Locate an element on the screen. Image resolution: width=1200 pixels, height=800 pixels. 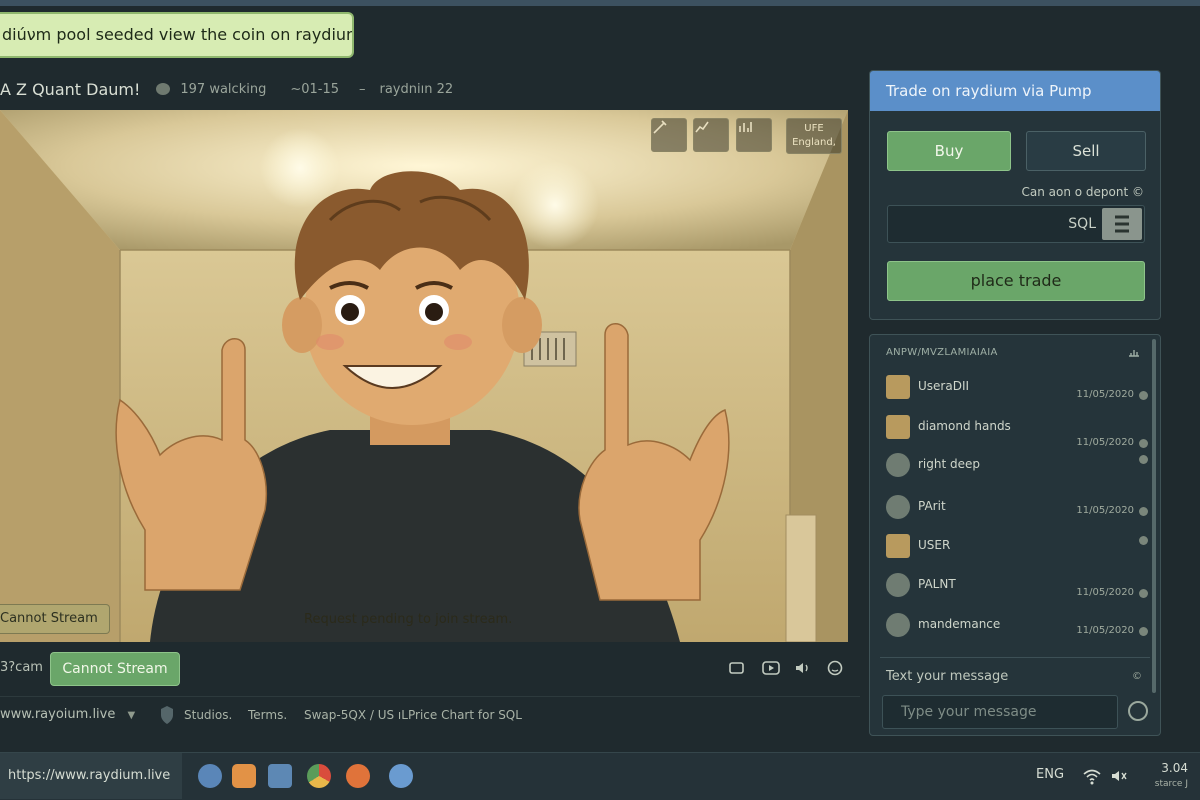
channel-name: raydniın 22 is located at coordinates (417, 89).